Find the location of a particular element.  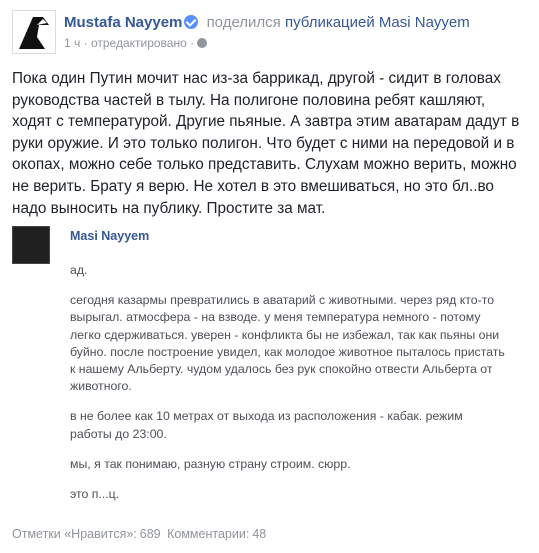

edited-label: отредактировано is located at coordinates (139, 43).